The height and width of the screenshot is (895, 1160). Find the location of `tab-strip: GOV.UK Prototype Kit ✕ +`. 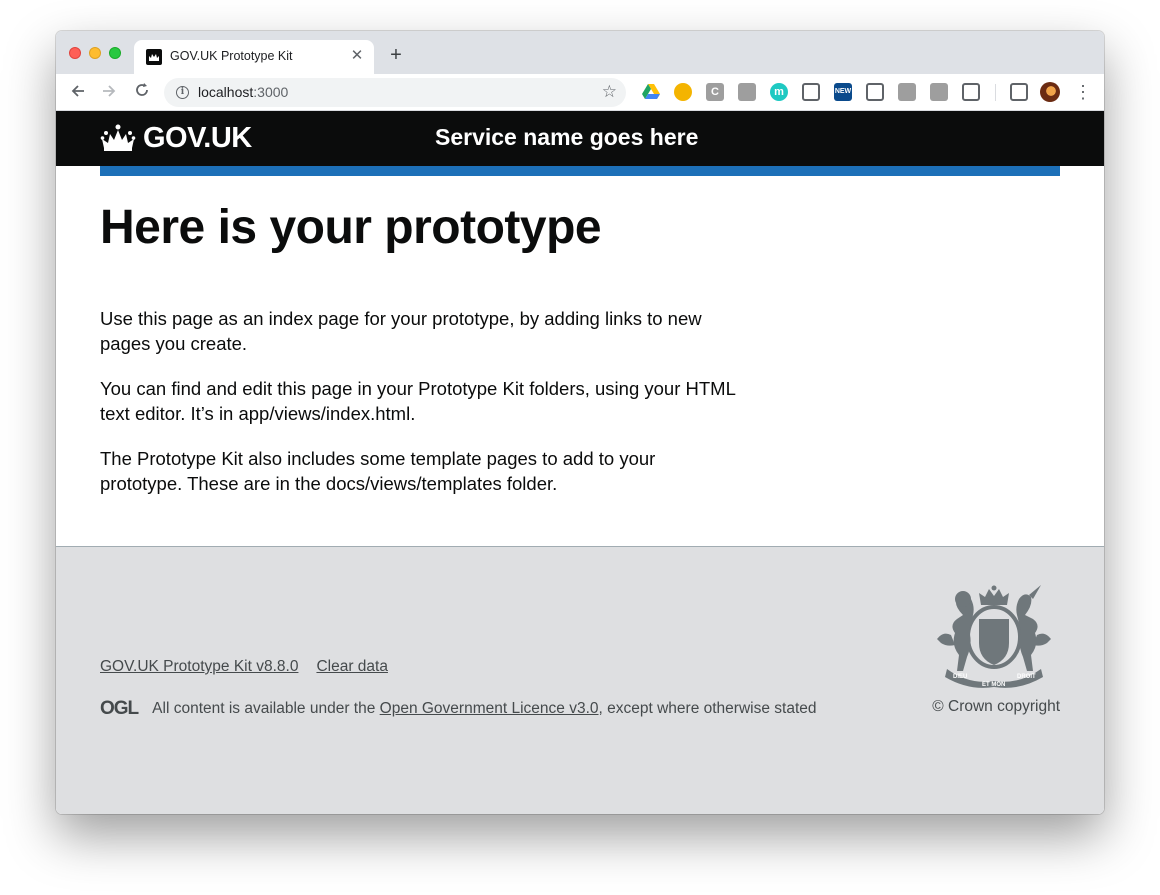

tab-strip: GOV.UK Prototype Kit ✕ + is located at coordinates (580, 52).